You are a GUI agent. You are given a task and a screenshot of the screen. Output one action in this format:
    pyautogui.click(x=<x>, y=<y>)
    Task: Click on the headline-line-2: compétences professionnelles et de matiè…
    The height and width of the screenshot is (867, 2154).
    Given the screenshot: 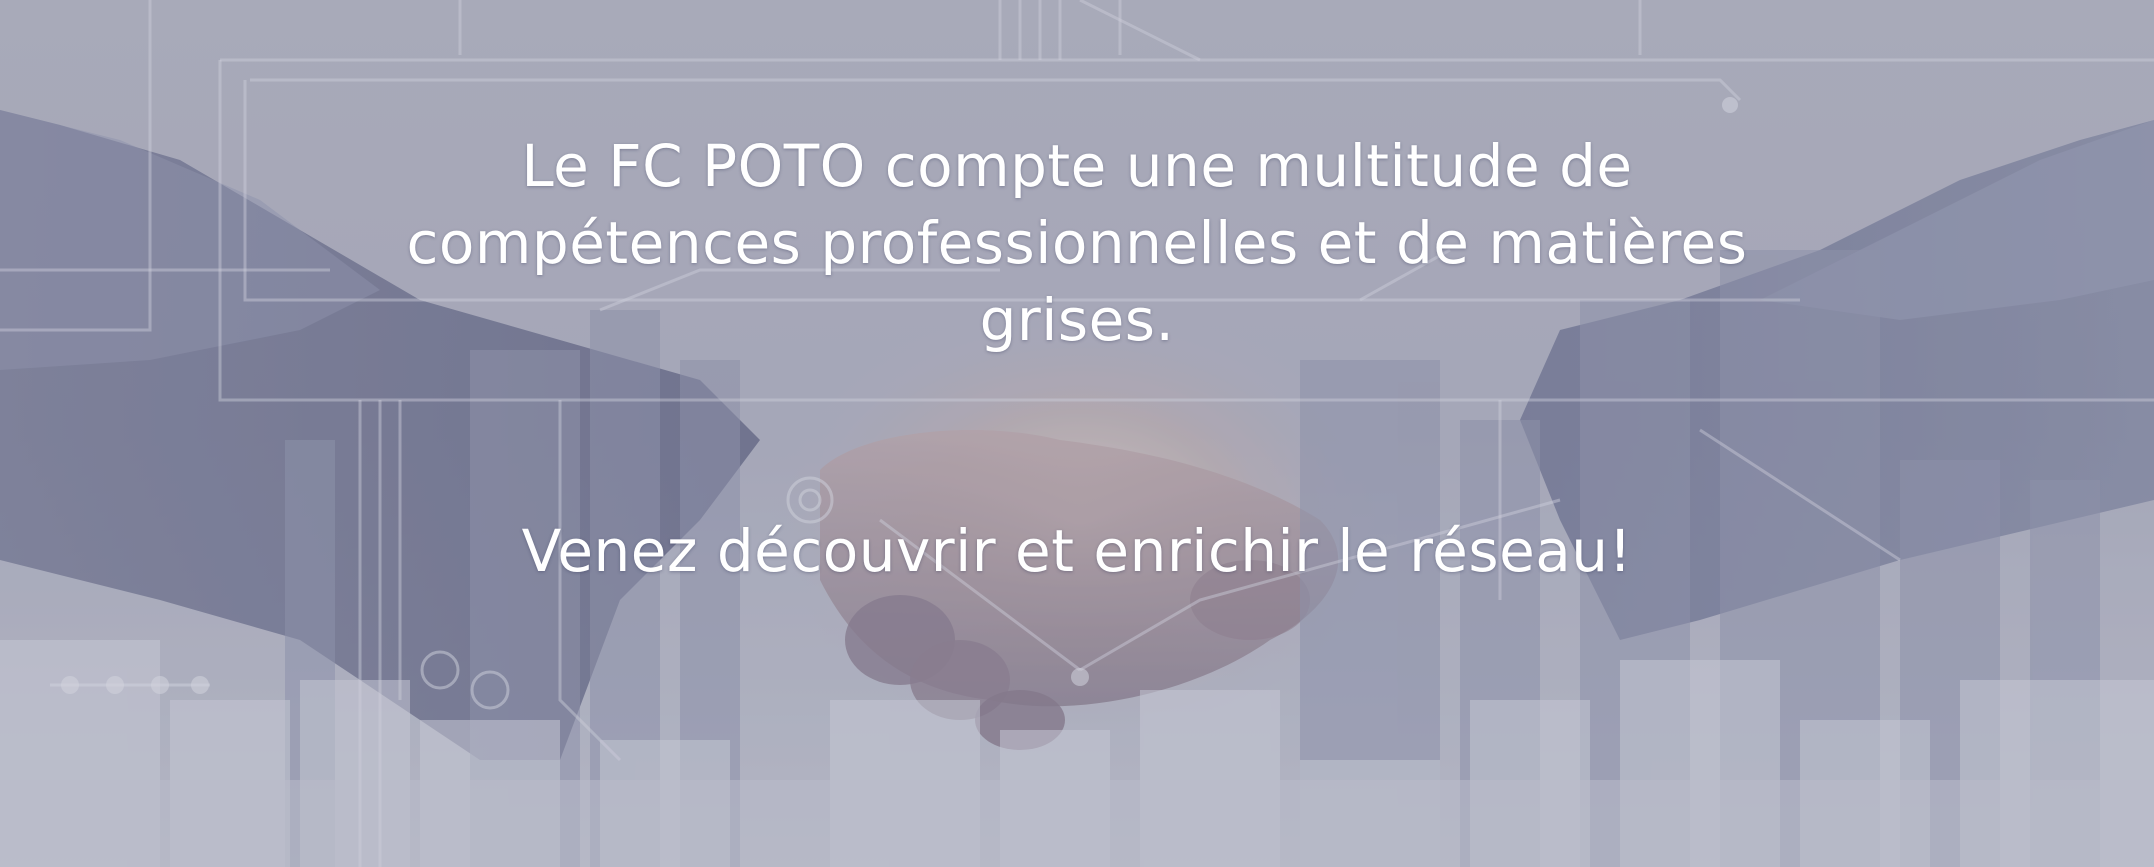 What is the action you would take?
    pyautogui.click(x=1077, y=243)
    